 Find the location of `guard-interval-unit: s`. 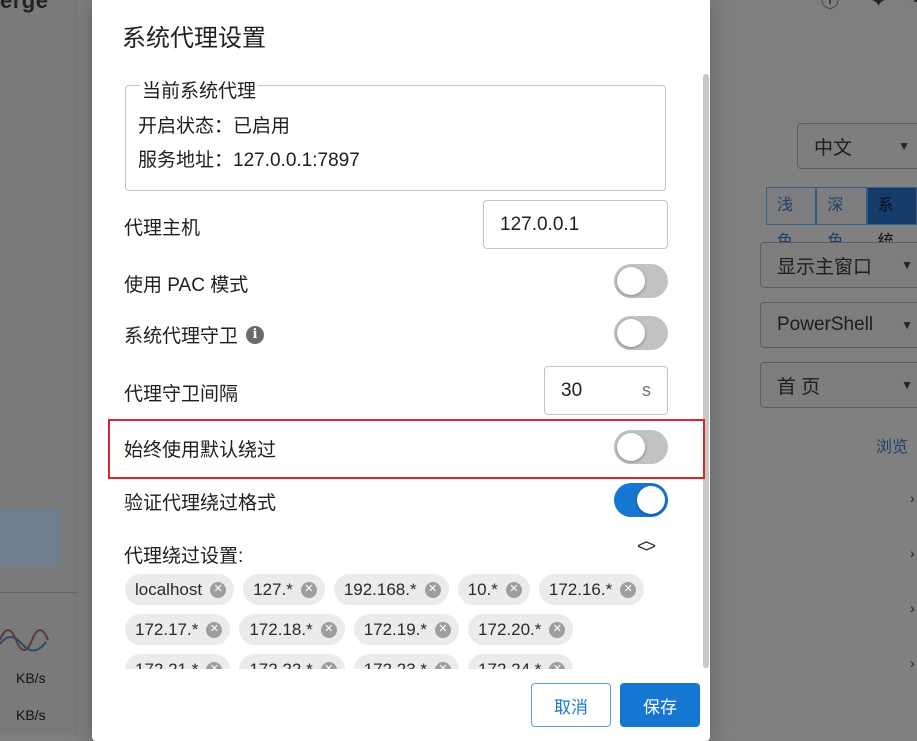

guard-interval-unit: s is located at coordinates (646, 390).